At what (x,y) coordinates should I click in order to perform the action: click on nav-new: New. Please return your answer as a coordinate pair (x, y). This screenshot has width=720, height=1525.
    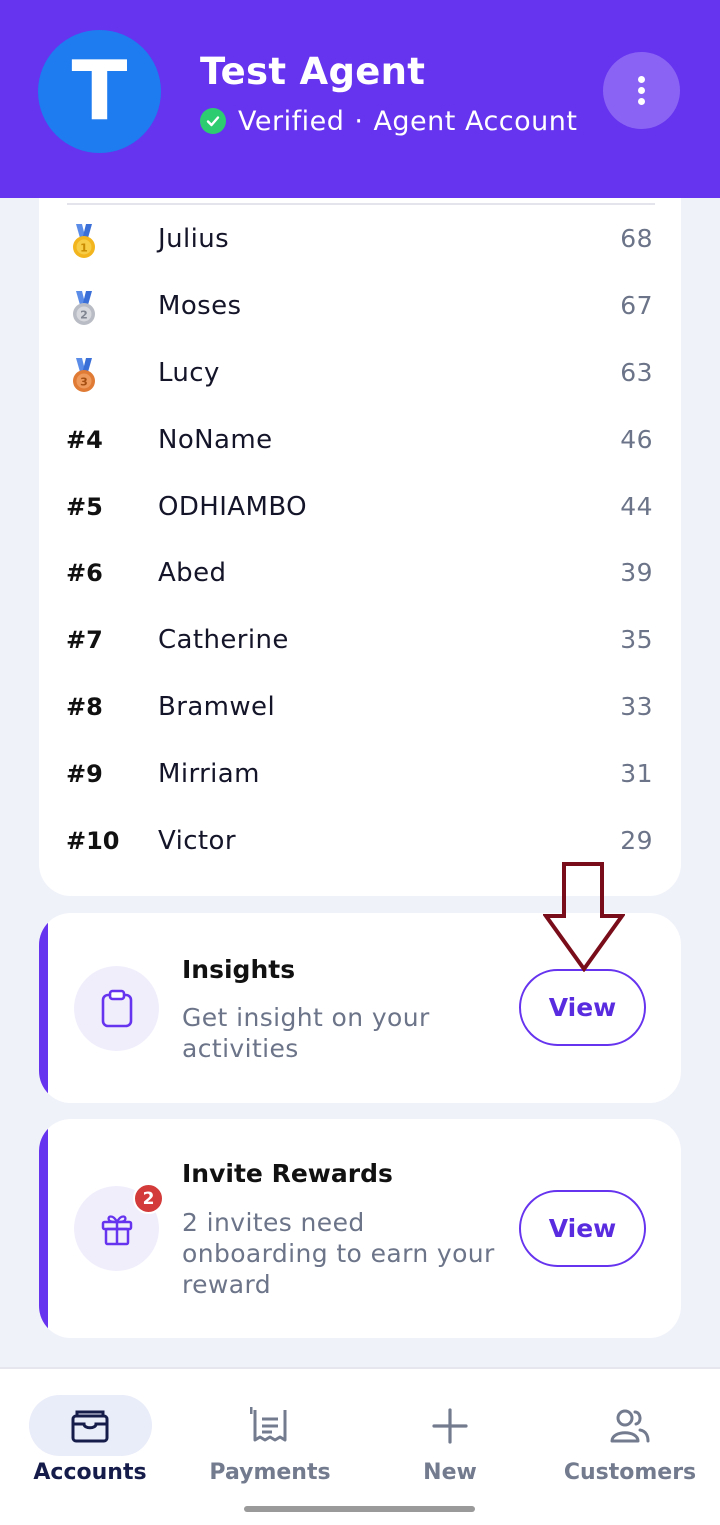
    Looking at the image, I should click on (450, 1429).